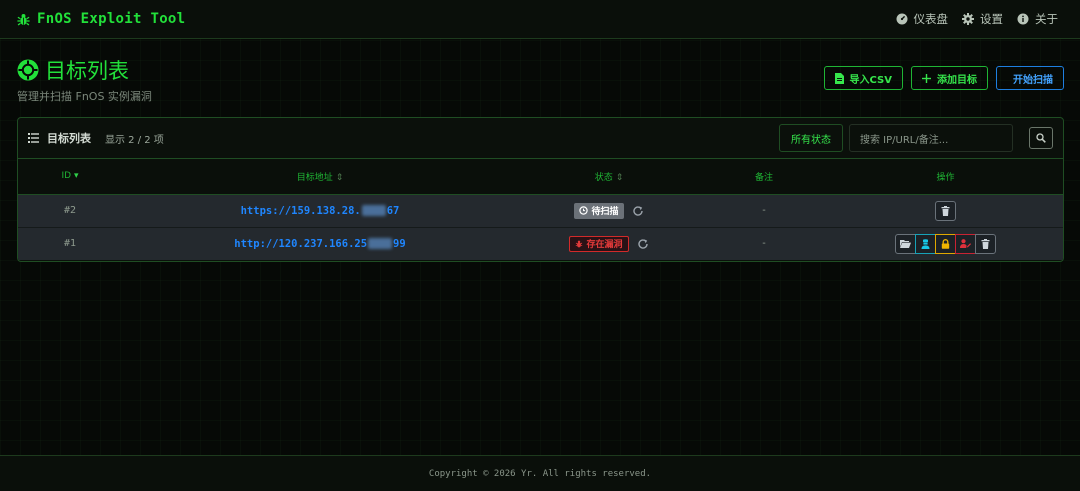 The height and width of the screenshot is (491, 1080). Describe the element at coordinates (764, 177) in the screenshot. I see `col-note-header: 备注` at that location.